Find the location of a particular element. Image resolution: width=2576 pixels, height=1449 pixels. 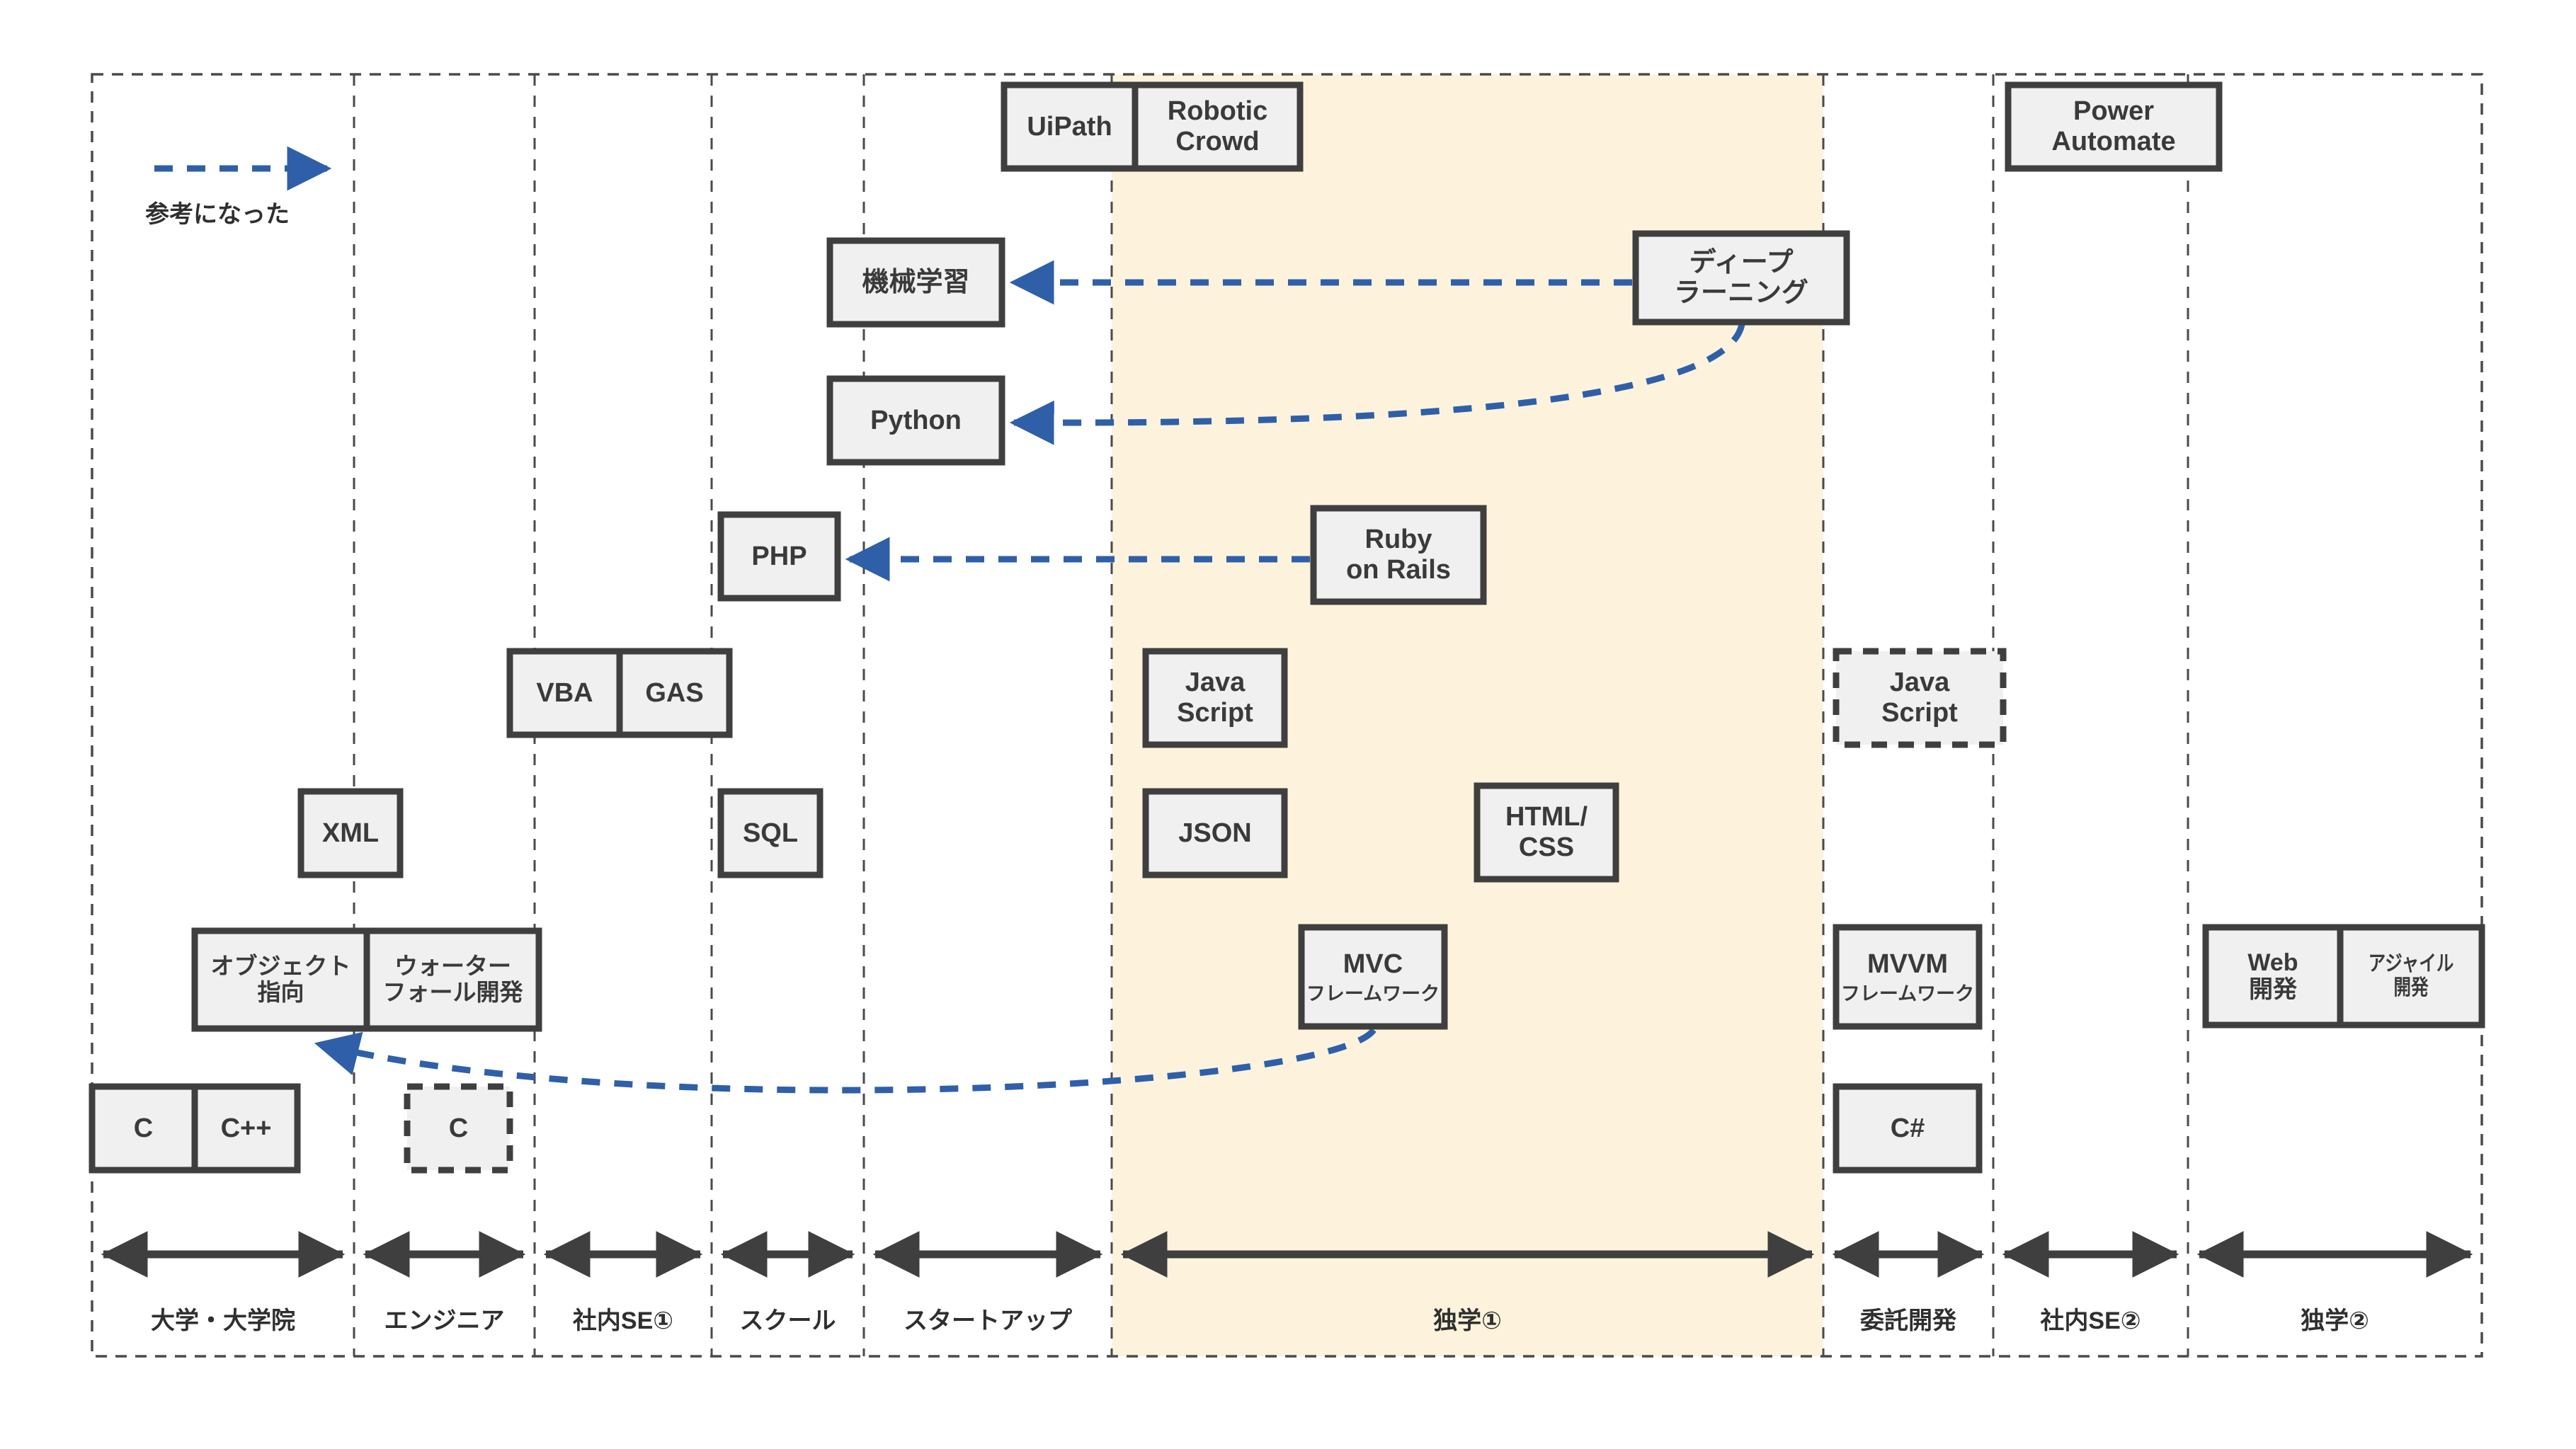

phase-label-p5: スタートアップ is located at coordinates (988, 1320).